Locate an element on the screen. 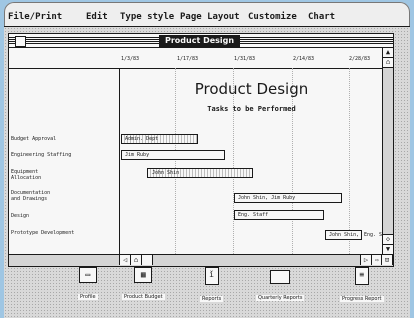  icon-label: Product Budget is located at coordinates (143, 297).